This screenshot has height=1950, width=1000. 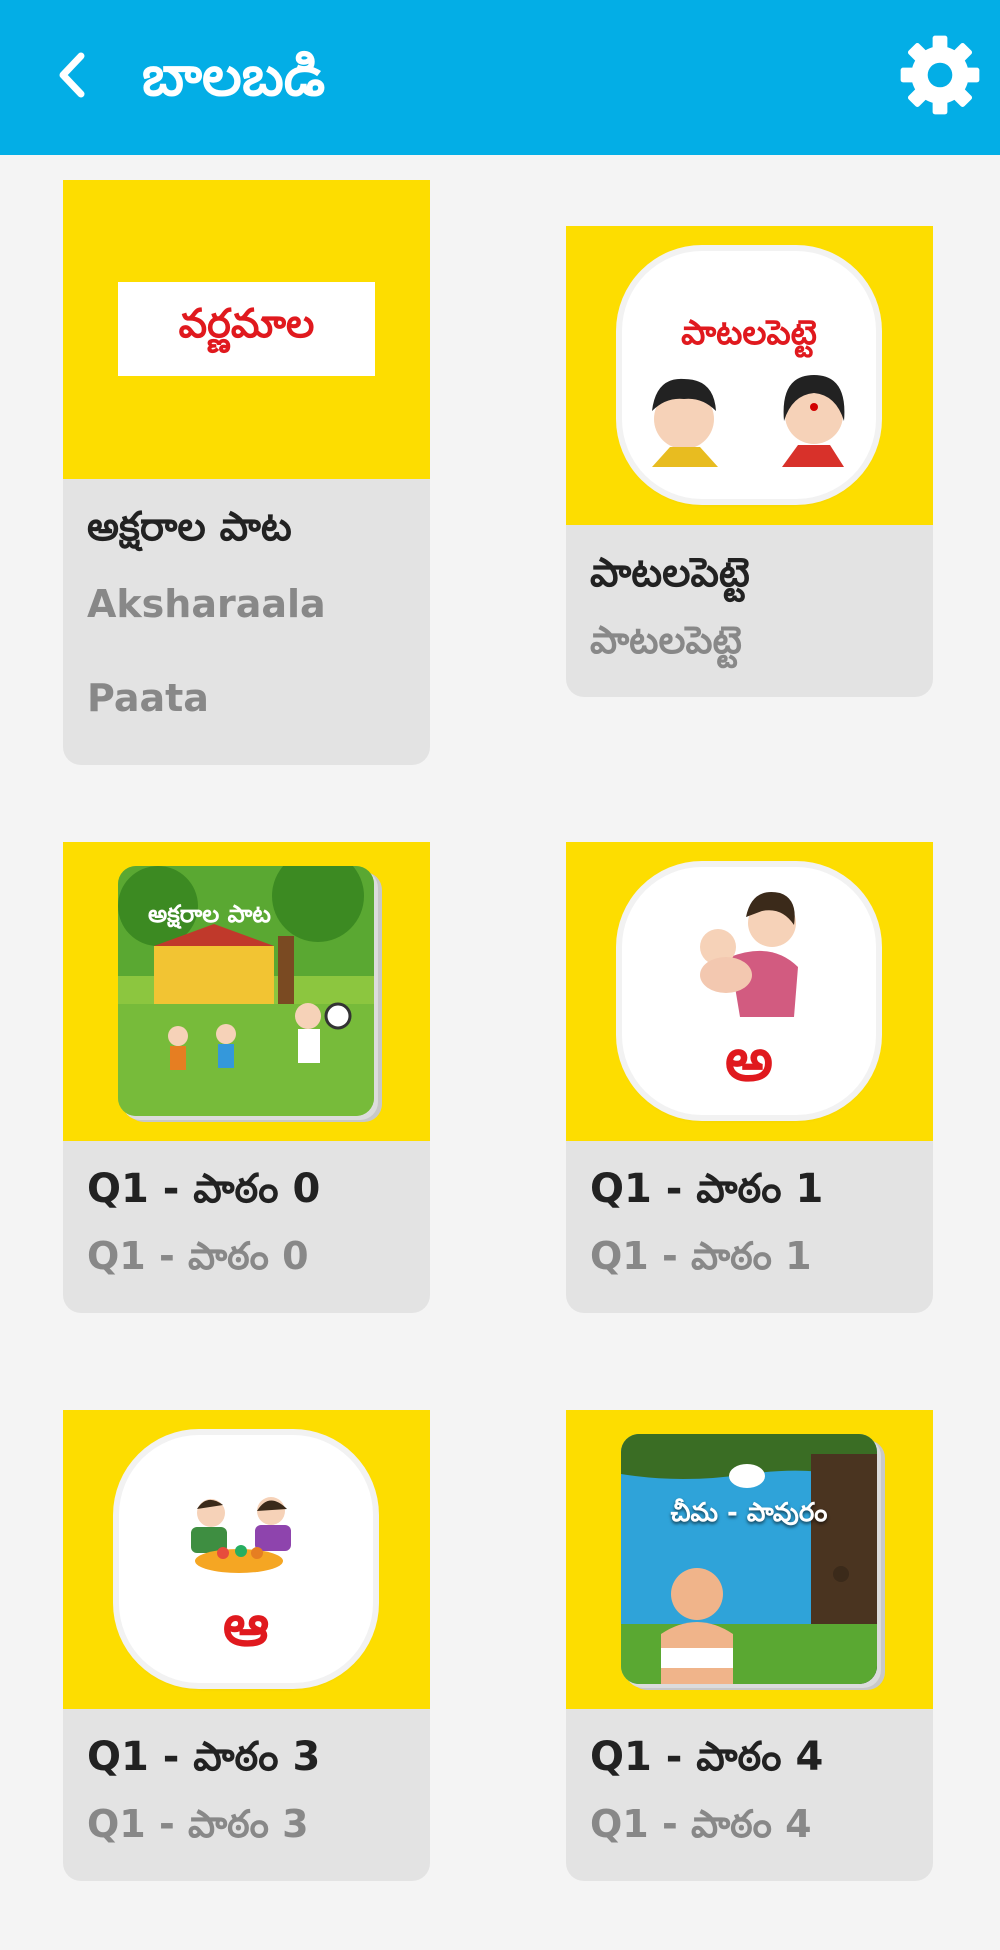 I want to click on book-caption: చీమ - పావురం, so click(x=749, y=1513).